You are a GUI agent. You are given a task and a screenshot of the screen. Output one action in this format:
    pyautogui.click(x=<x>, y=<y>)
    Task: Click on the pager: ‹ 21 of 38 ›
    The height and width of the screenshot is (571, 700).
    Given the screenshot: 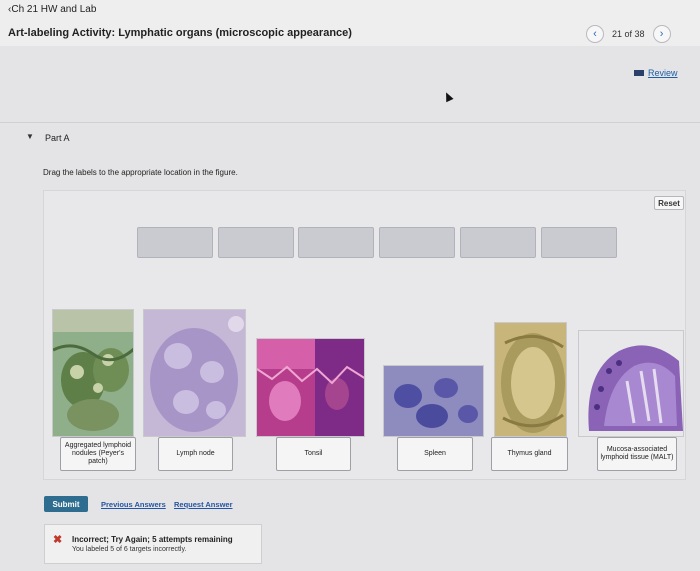 What is the action you would take?
    pyautogui.click(x=628, y=34)
    